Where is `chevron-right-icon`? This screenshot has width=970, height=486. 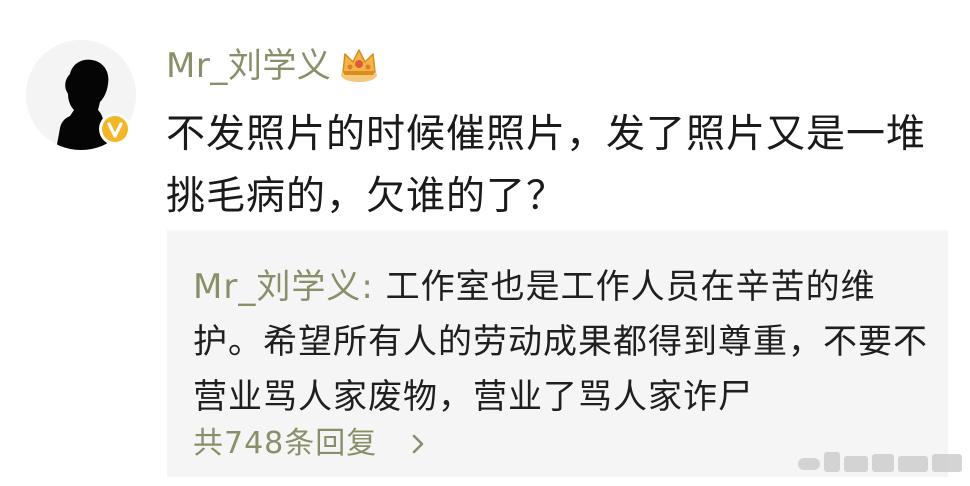
chevron-right-icon is located at coordinates (418, 444).